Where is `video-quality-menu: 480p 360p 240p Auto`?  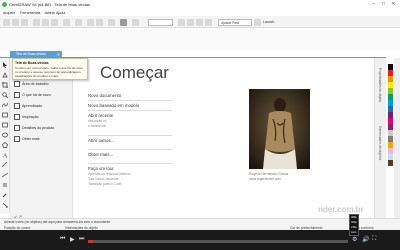
video-quality-menu: 480p 360p 240p Auto is located at coordinates (354, 225).